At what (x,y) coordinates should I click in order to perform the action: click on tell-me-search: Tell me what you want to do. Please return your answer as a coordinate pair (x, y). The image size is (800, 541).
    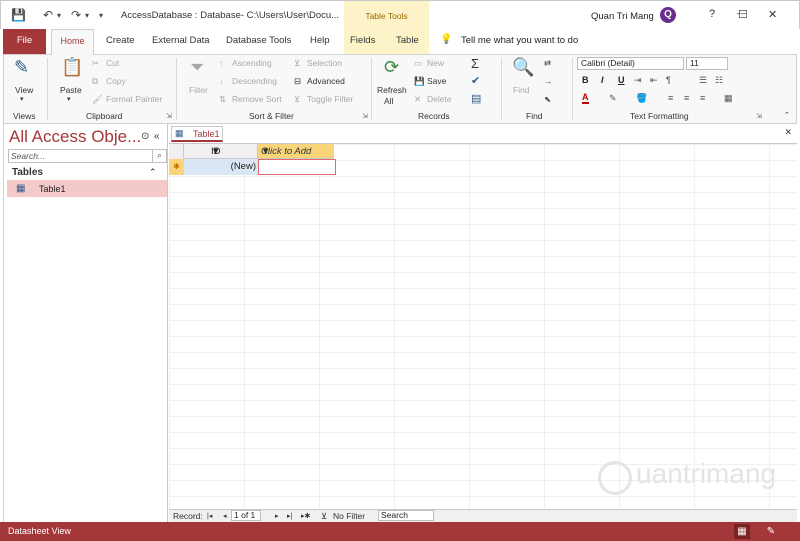
    Looking at the image, I should click on (519, 40).